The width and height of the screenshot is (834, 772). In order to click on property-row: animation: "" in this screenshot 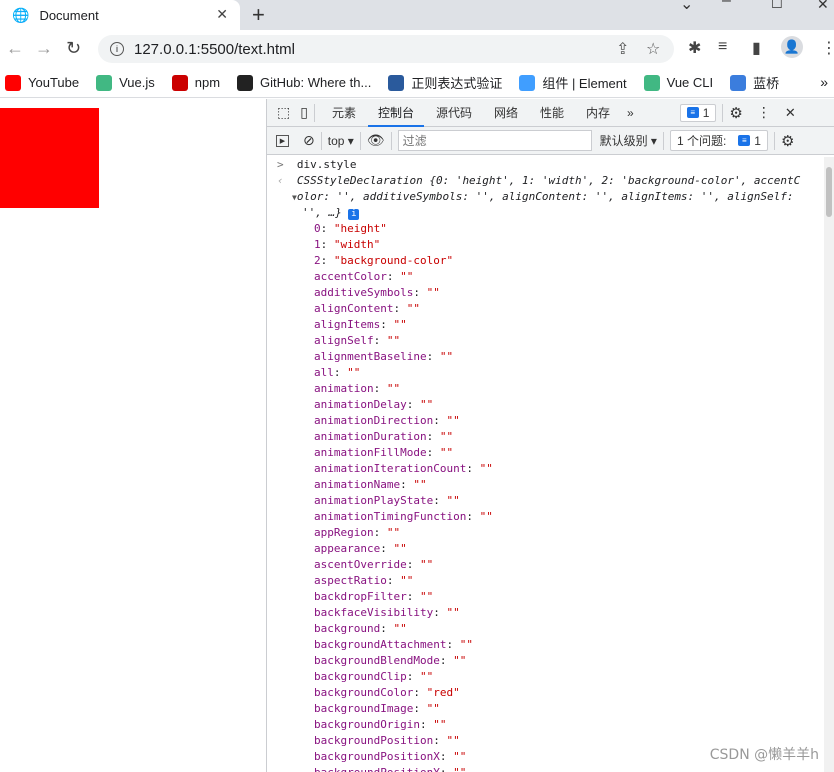, I will do `click(357, 388)`.